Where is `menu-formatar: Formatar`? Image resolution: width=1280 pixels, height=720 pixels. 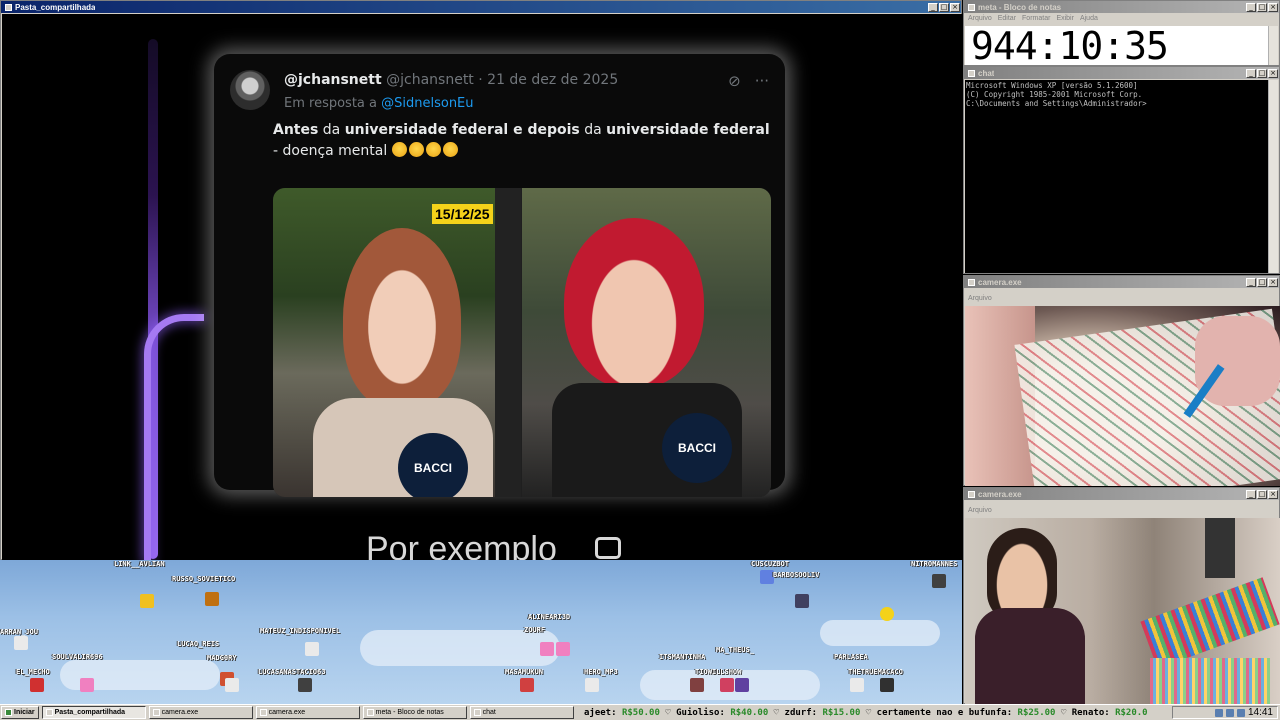
menu-formatar: Formatar is located at coordinates (1036, 18).